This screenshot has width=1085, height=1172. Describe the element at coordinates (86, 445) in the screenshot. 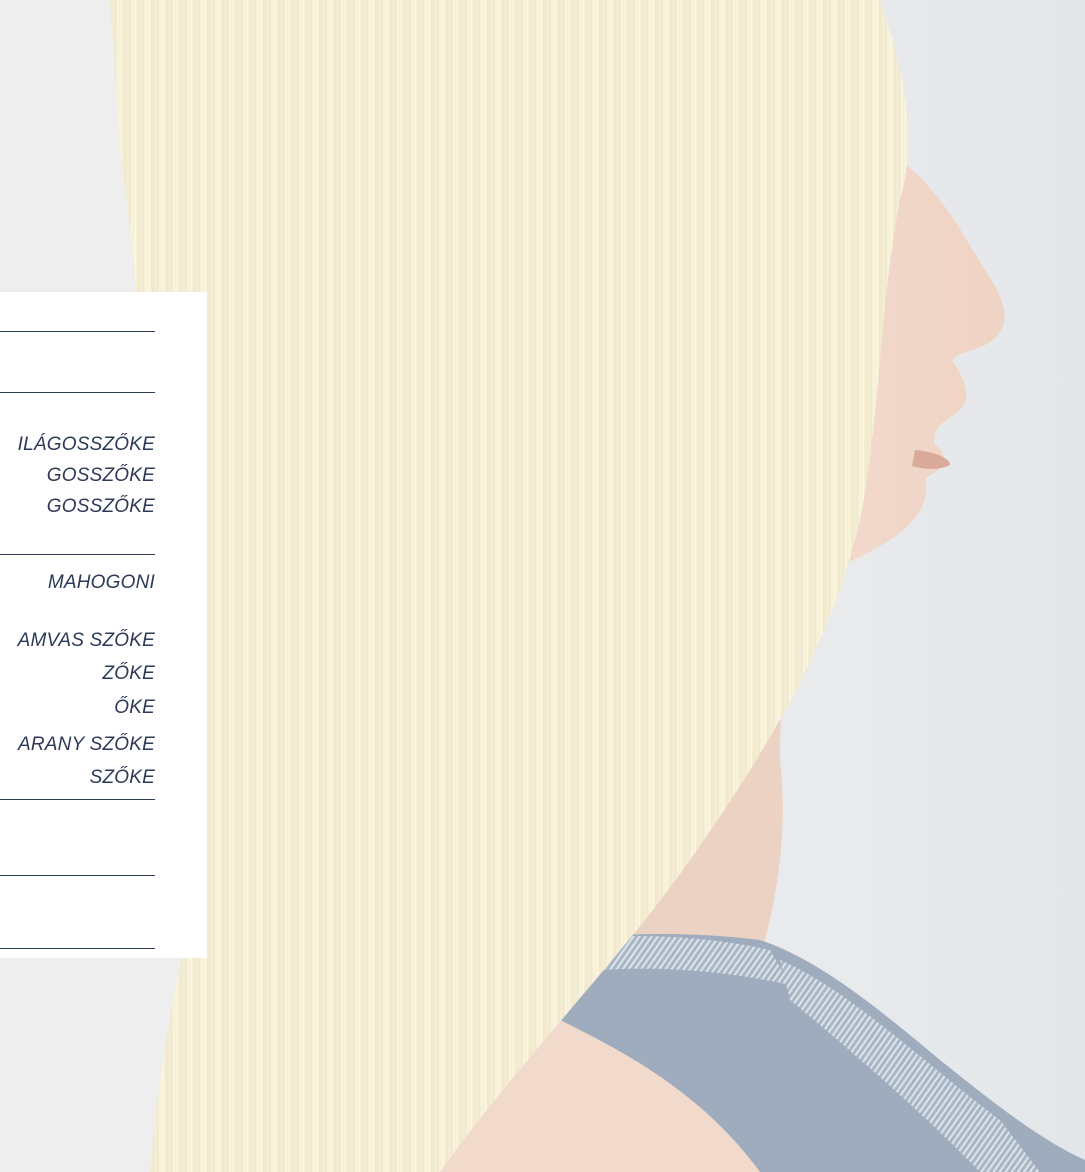

I see `shade-item: ILÁGOSSZŐKE` at that location.